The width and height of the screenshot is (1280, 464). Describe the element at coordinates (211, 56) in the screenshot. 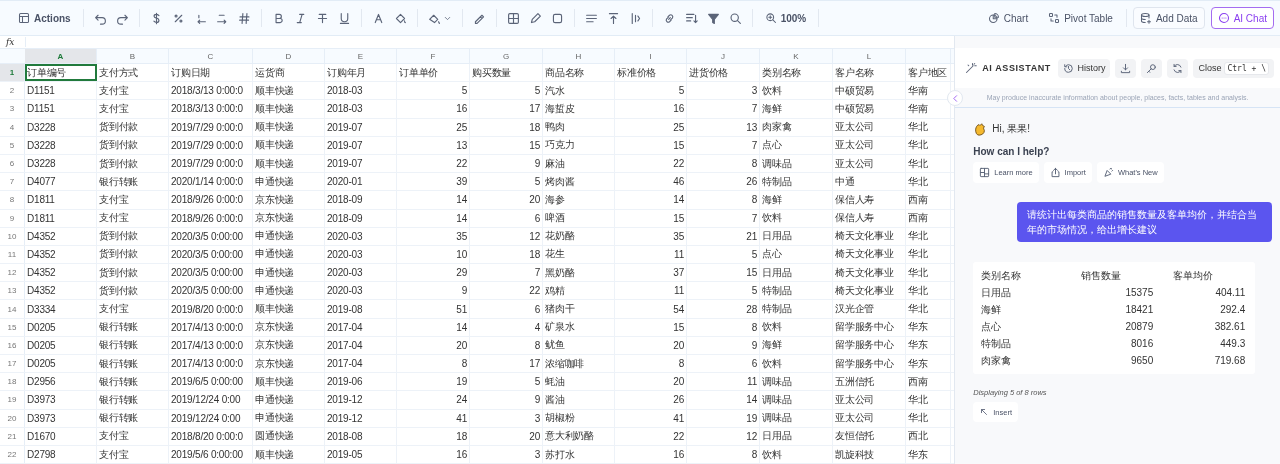

I see `column-header: C` at that location.